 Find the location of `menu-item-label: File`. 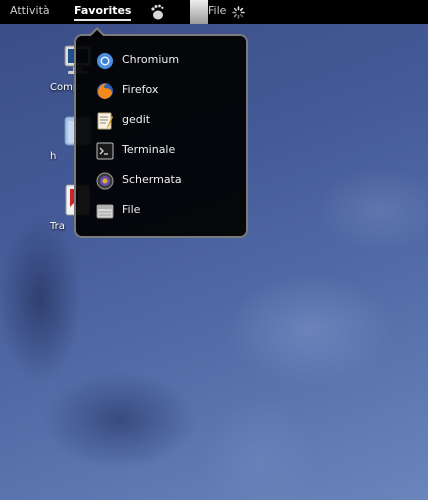

menu-item-label: File is located at coordinates (131, 209).